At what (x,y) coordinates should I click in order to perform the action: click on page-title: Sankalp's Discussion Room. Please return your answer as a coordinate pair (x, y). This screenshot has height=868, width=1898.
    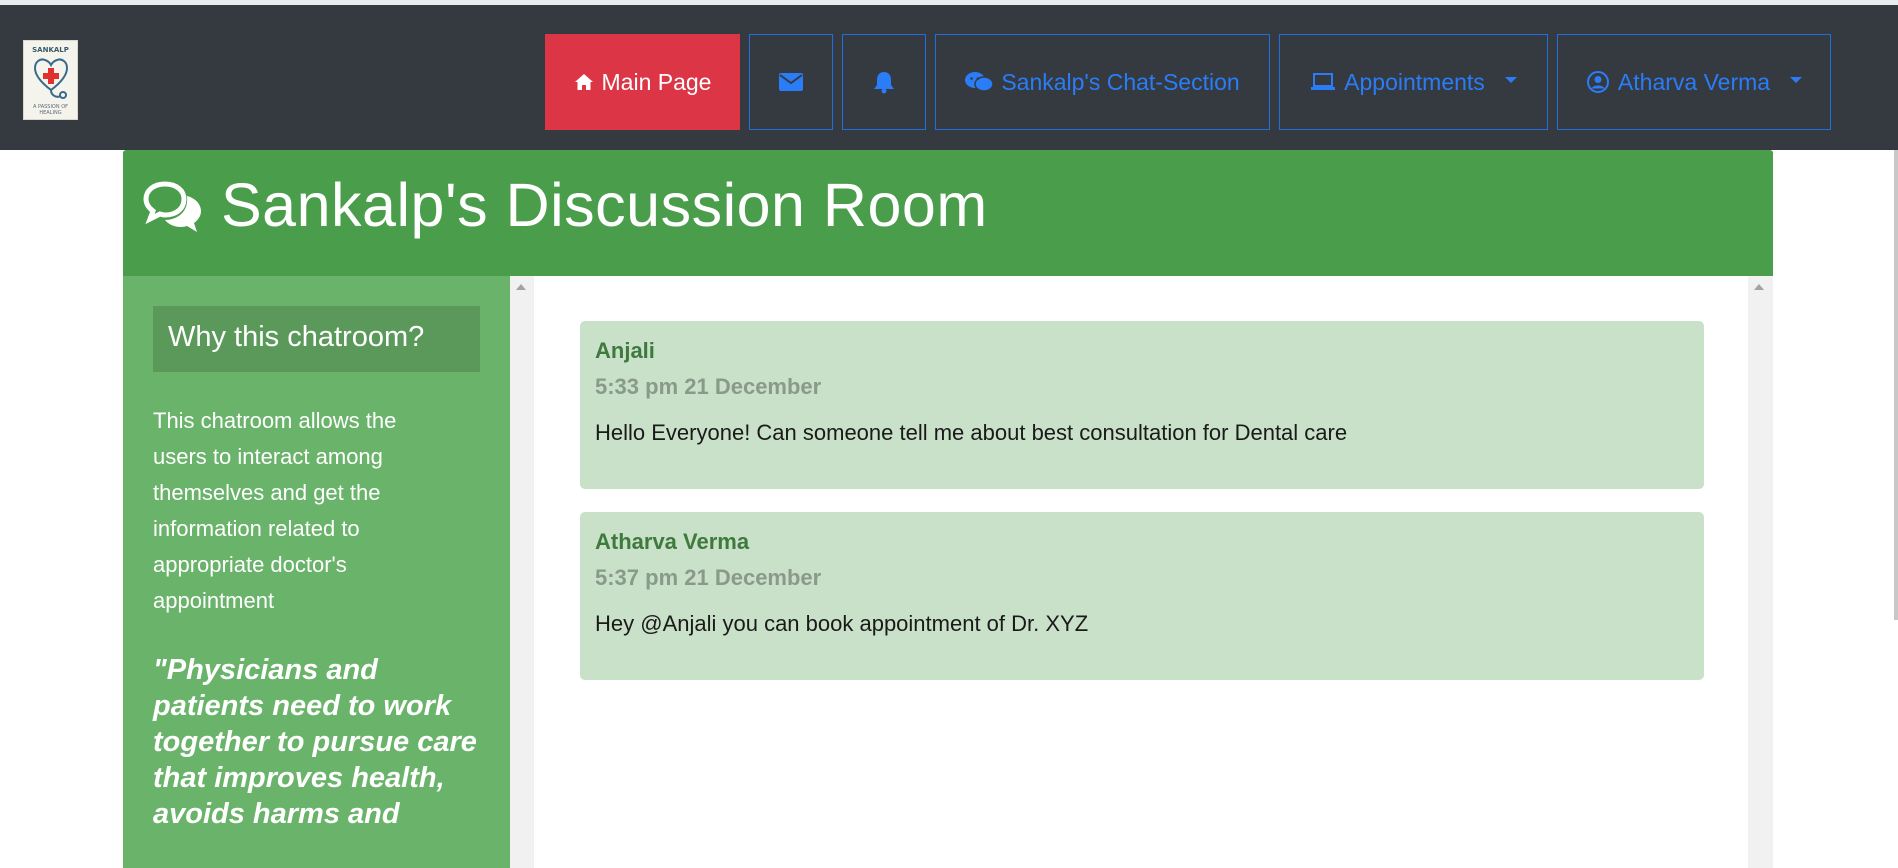
    Looking at the image, I should click on (604, 205).